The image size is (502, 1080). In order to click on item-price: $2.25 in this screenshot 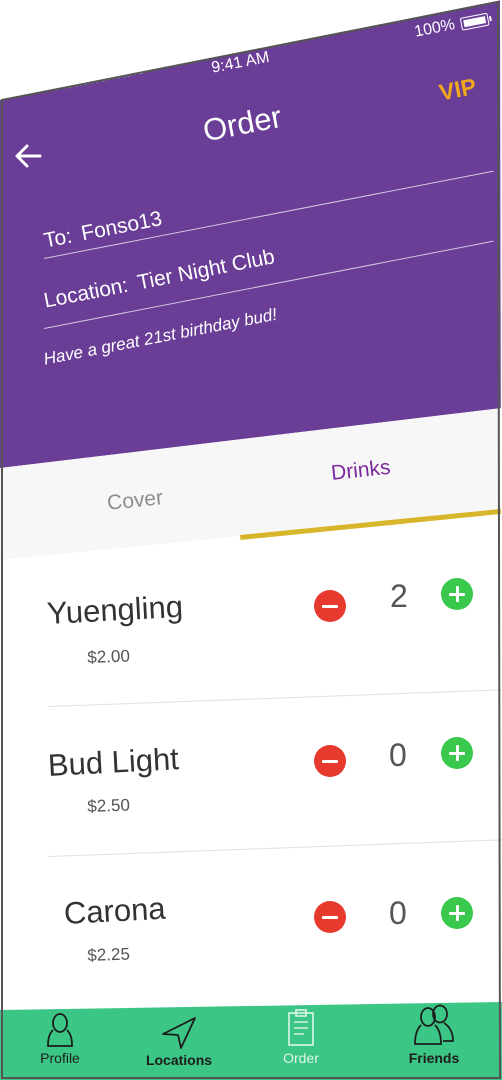, I will do `click(109, 954)`.